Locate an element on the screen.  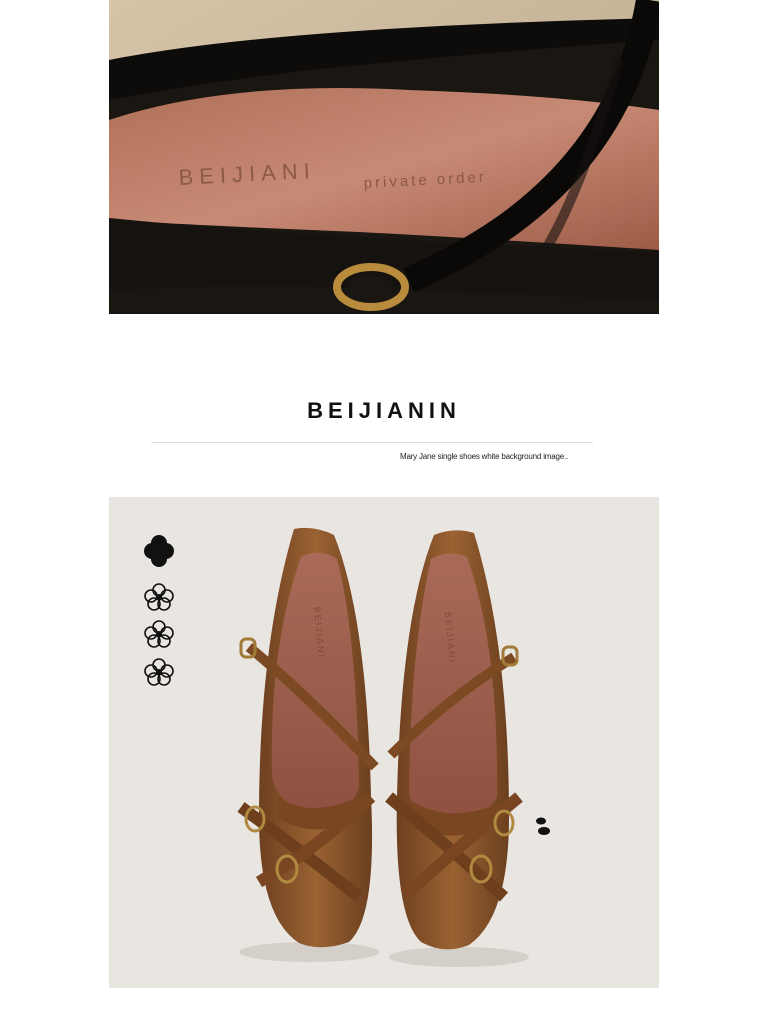
brand-title: BEIJIANIN is located at coordinates (384, 410).